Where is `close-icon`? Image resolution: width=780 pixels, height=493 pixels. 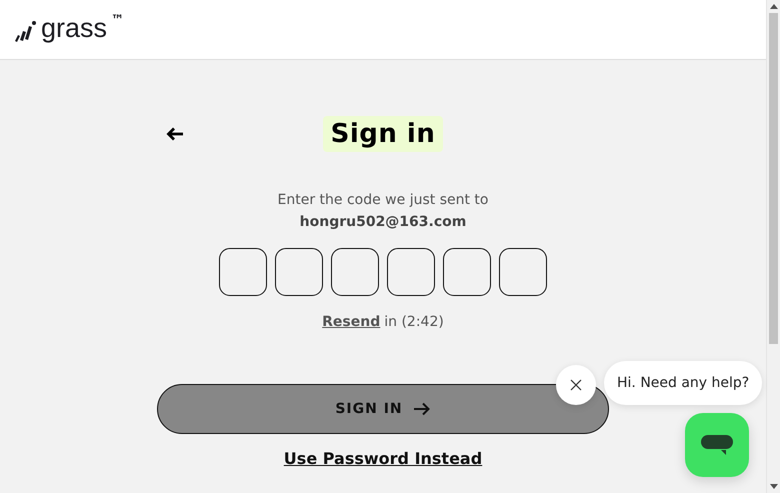
close-icon is located at coordinates (576, 385).